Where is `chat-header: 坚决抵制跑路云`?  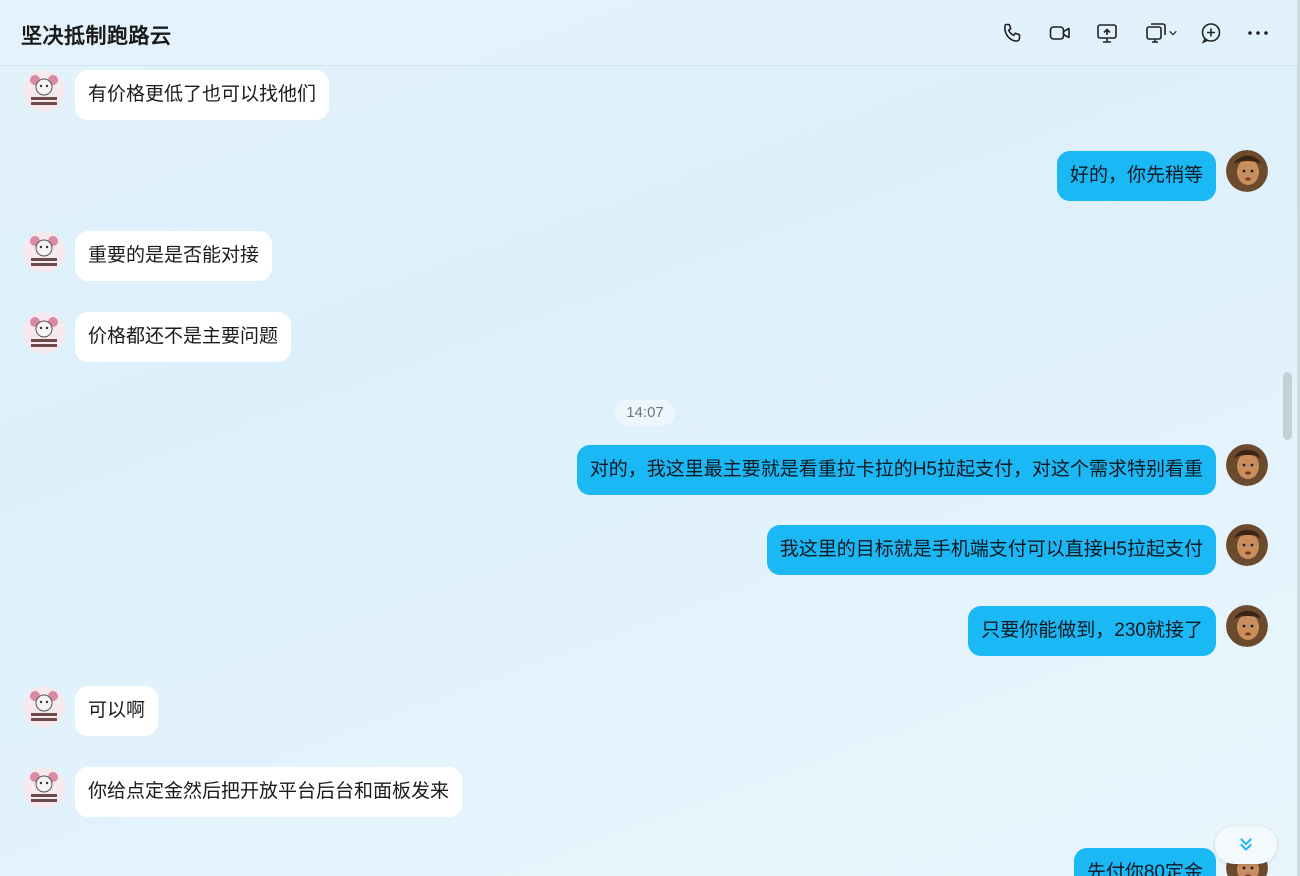
chat-header: 坚决抵制跑路云 is located at coordinates (650, 33).